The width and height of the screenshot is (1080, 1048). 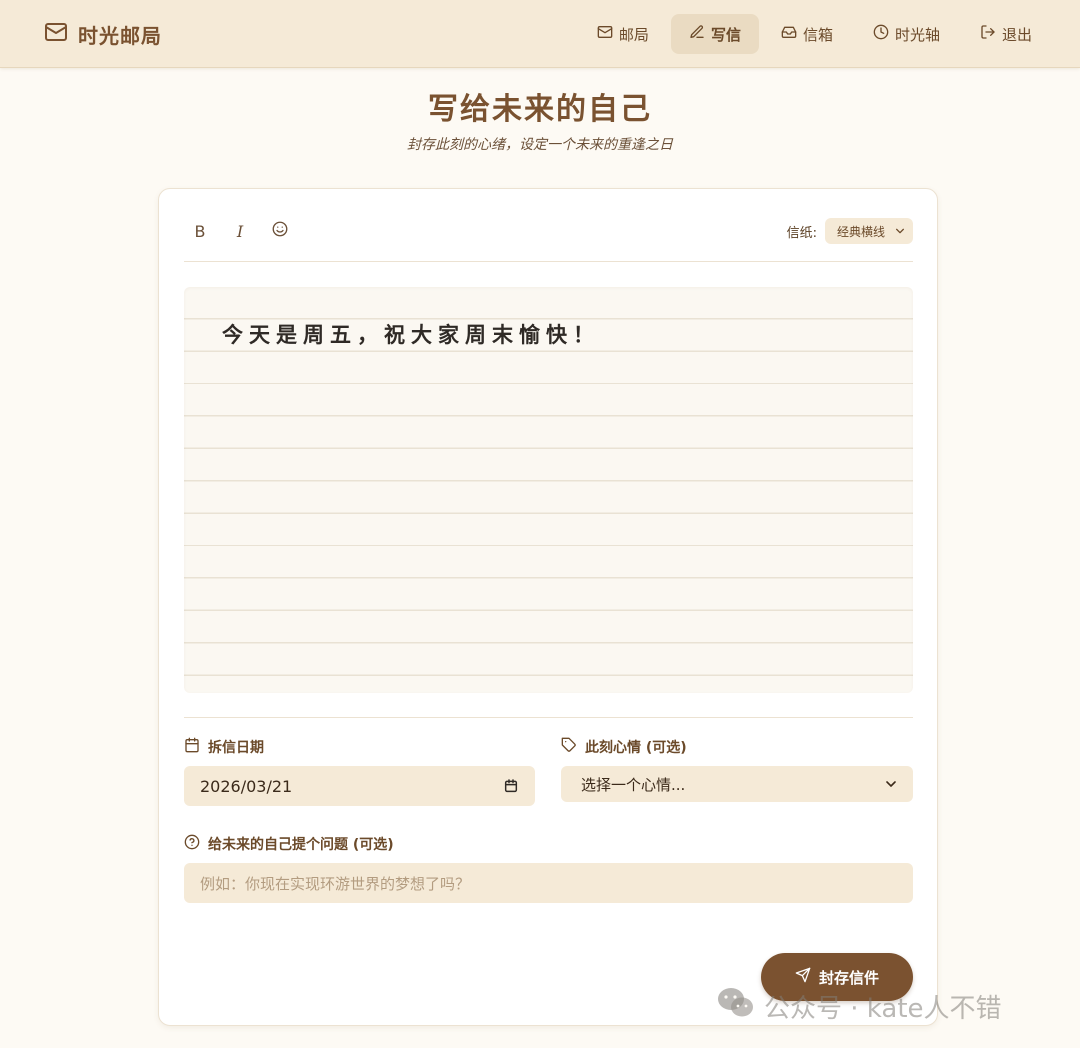 I want to click on paper-label: 信纸:, so click(x=801, y=233).